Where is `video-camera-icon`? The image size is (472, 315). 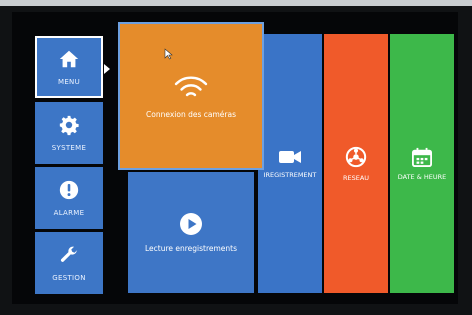 video-camera-icon is located at coordinates (290, 156).